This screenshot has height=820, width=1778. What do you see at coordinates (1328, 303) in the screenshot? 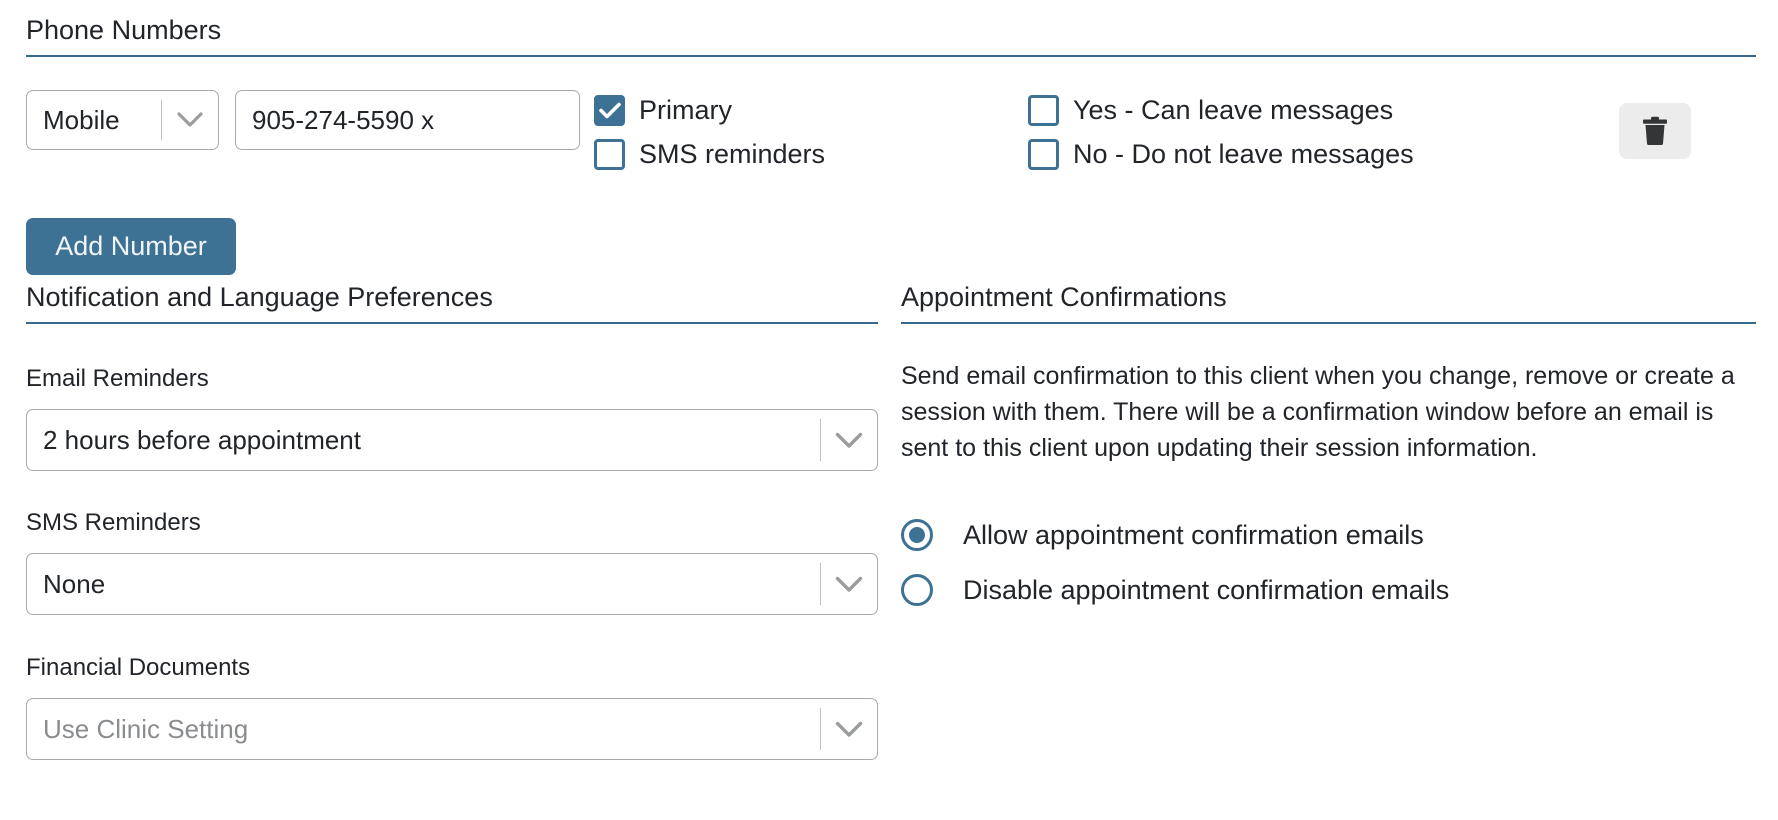
I see `section-header-appointment-confirmations: Appointment Confirmations` at bounding box center [1328, 303].